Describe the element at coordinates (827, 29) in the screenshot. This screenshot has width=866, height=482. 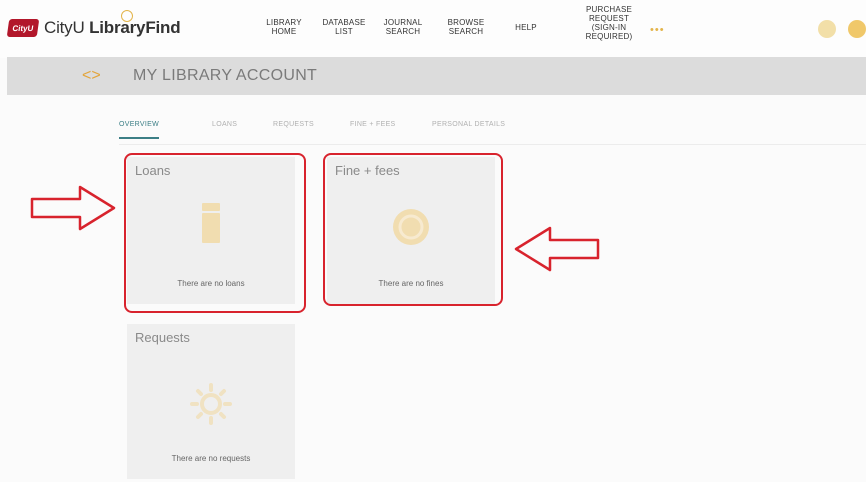
I see `user-icon` at that location.